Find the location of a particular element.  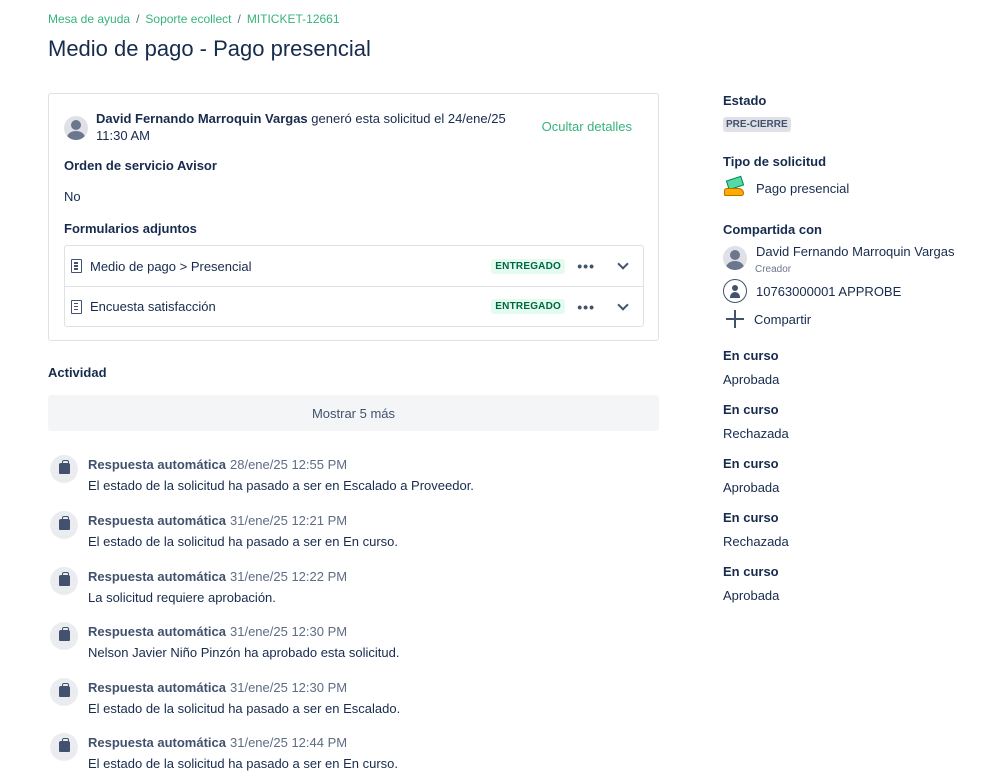

activity-date: 31/ene/25 12:22 PM is located at coordinates (289, 576).